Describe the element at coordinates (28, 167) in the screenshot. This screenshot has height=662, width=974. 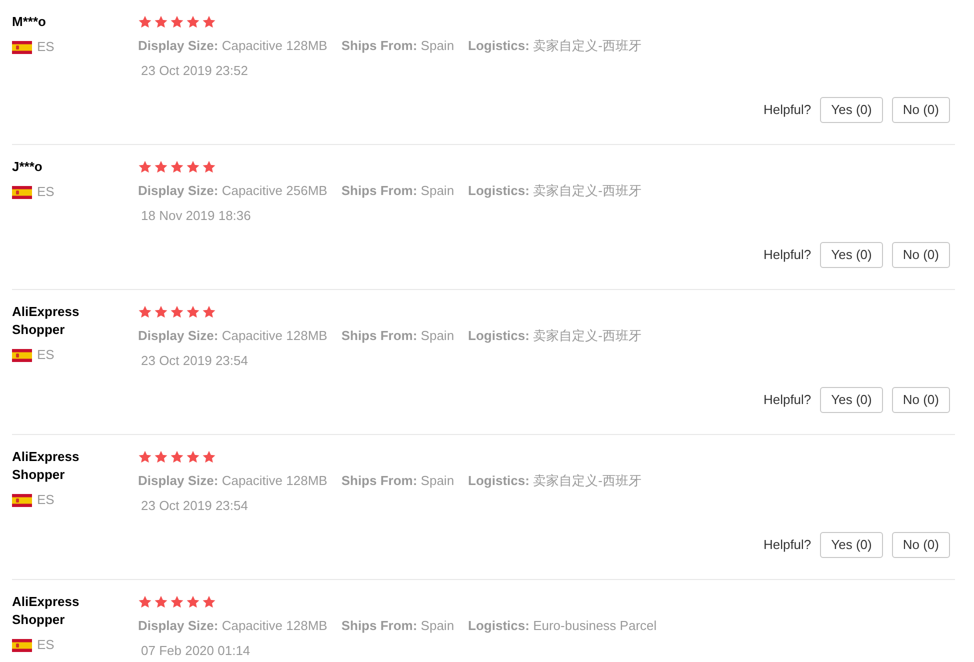
I see `reviewer-name: J***o` at that location.